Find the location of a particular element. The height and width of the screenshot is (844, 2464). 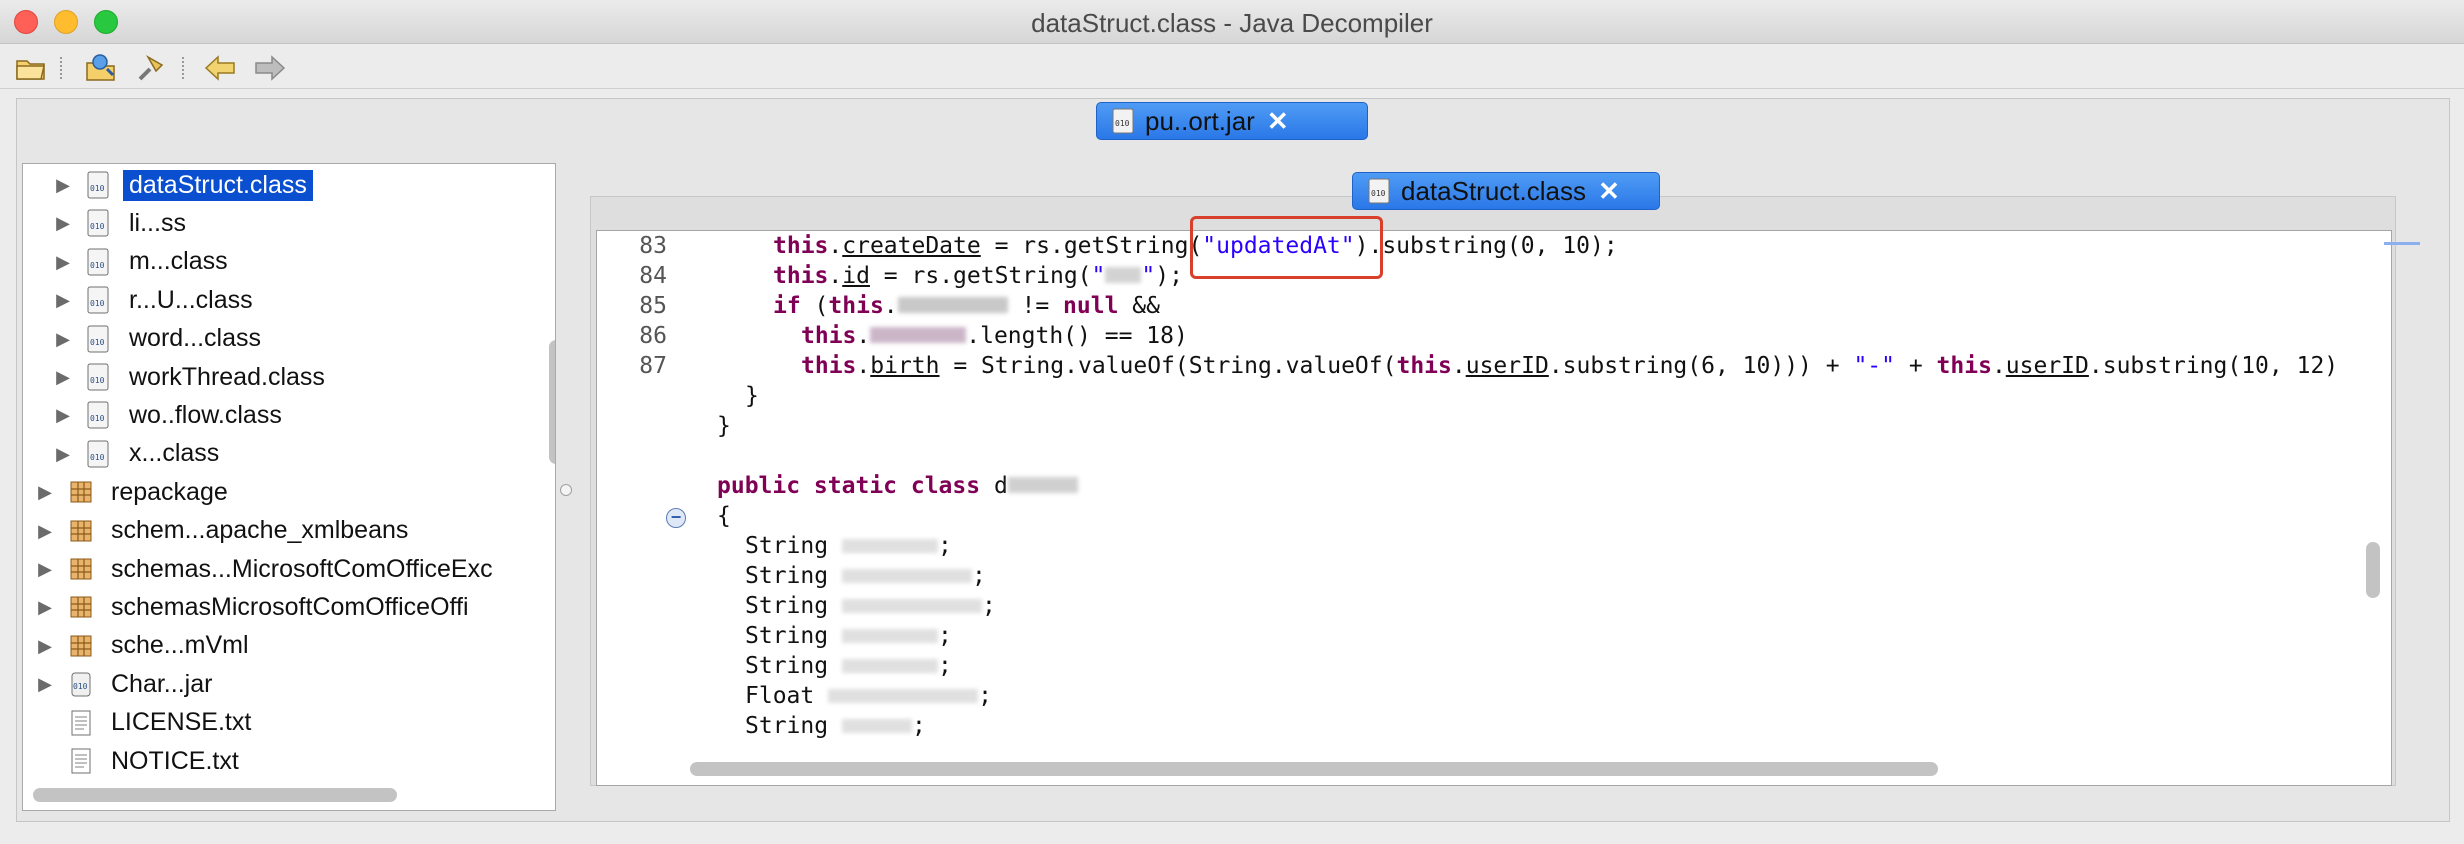

tree-item: ▶ 010 m...class is located at coordinates (304, 262).